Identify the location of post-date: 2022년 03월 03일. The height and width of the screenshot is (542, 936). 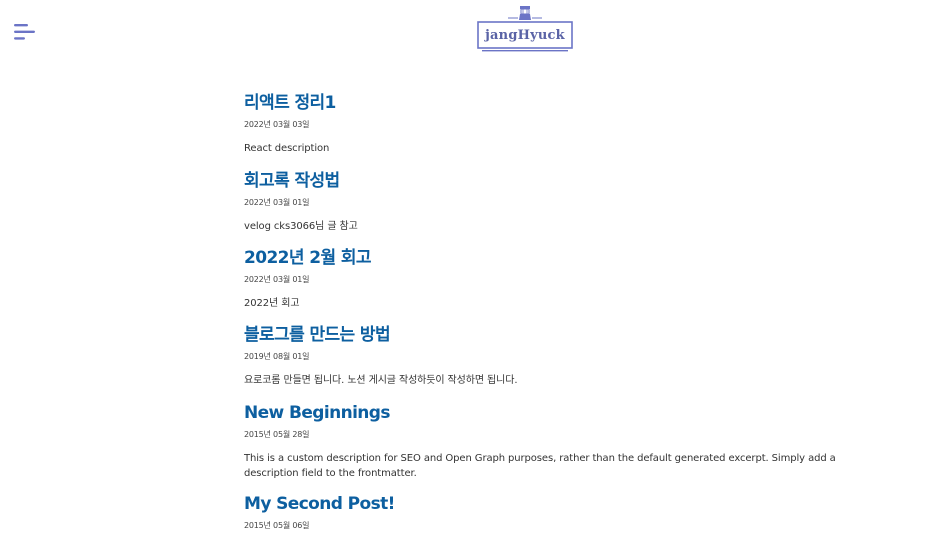
(277, 124).